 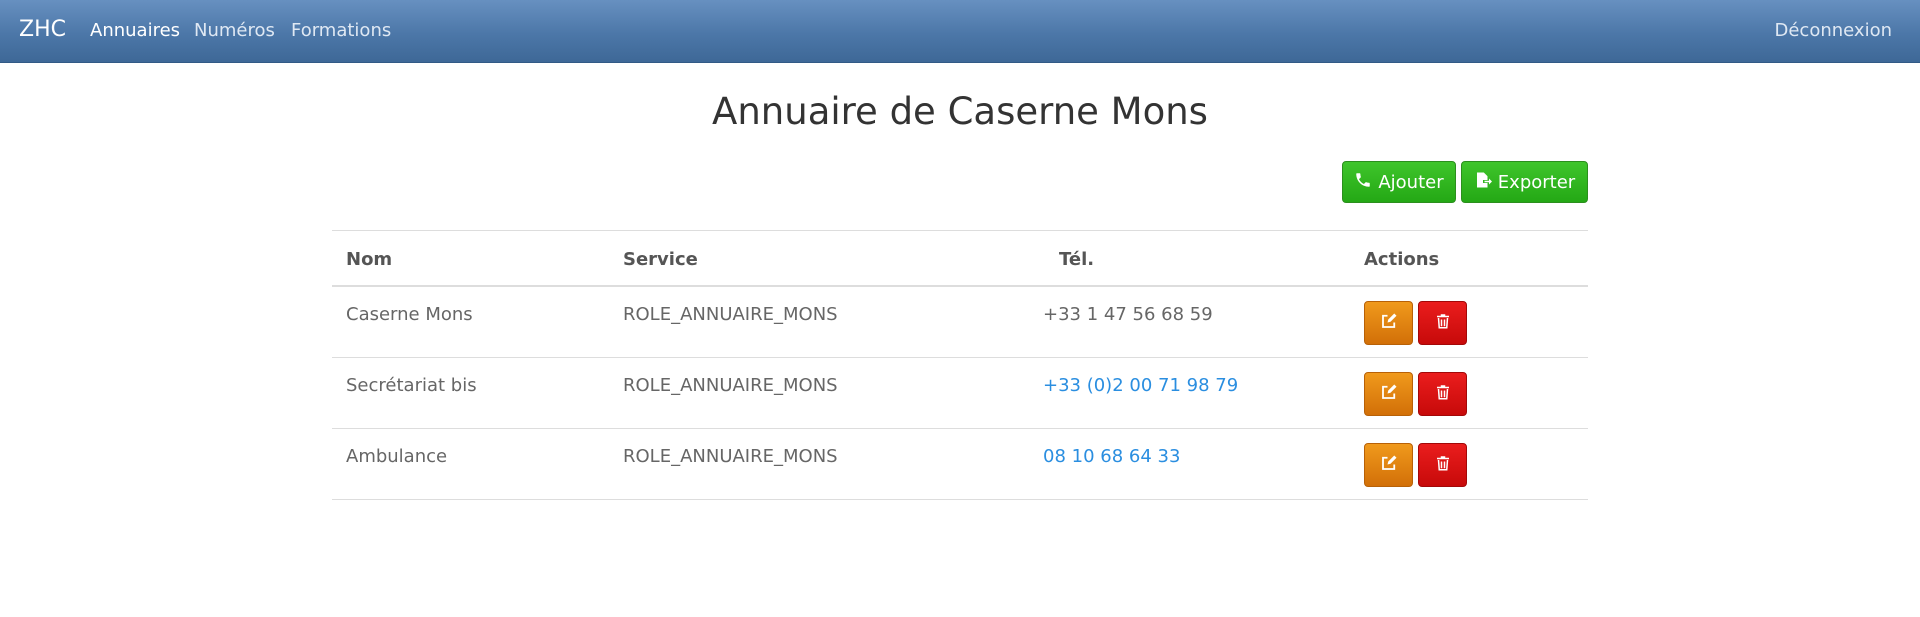 What do you see at coordinates (135, 30) in the screenshot?
I see `nav-item-annuaires: Annuaires` at bounding box center [135, 30].